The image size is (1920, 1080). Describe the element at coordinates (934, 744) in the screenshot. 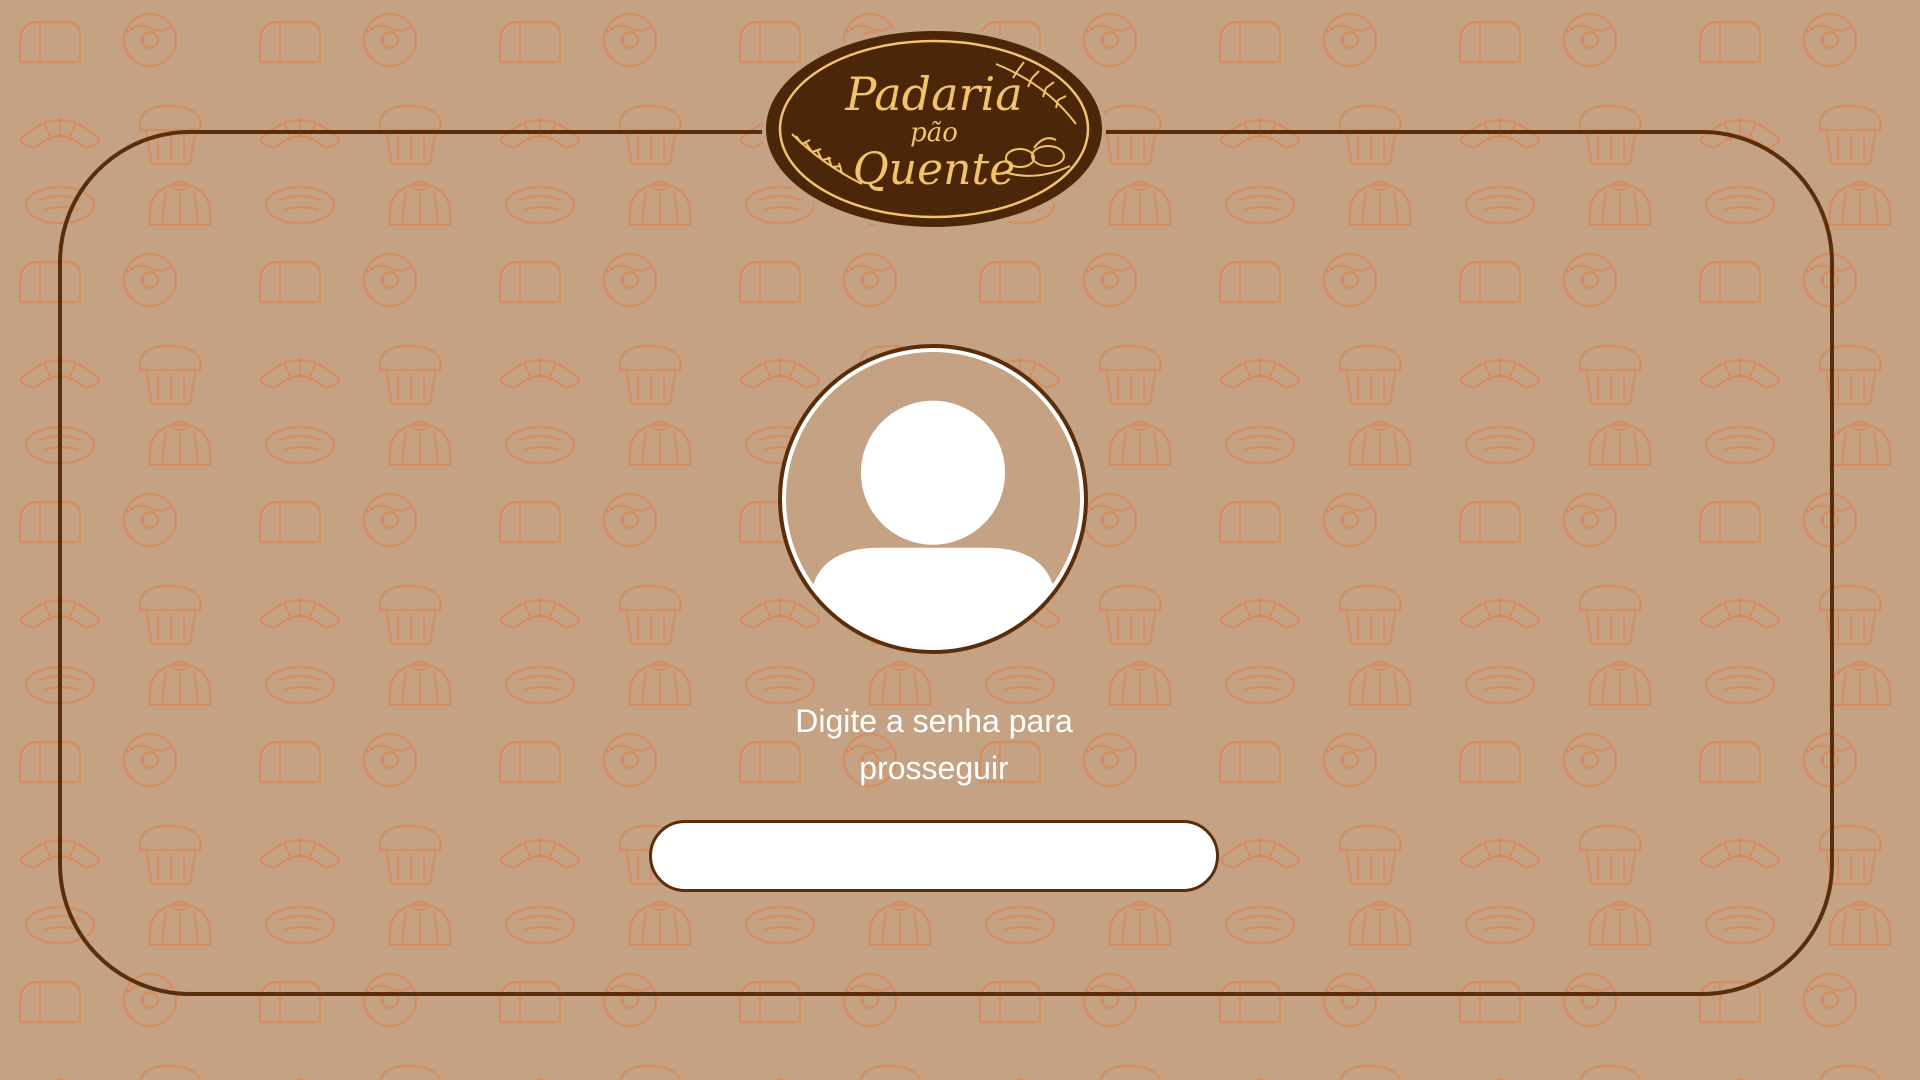

I see `password-prompt: Digite a senha para prosseguir` at that location.